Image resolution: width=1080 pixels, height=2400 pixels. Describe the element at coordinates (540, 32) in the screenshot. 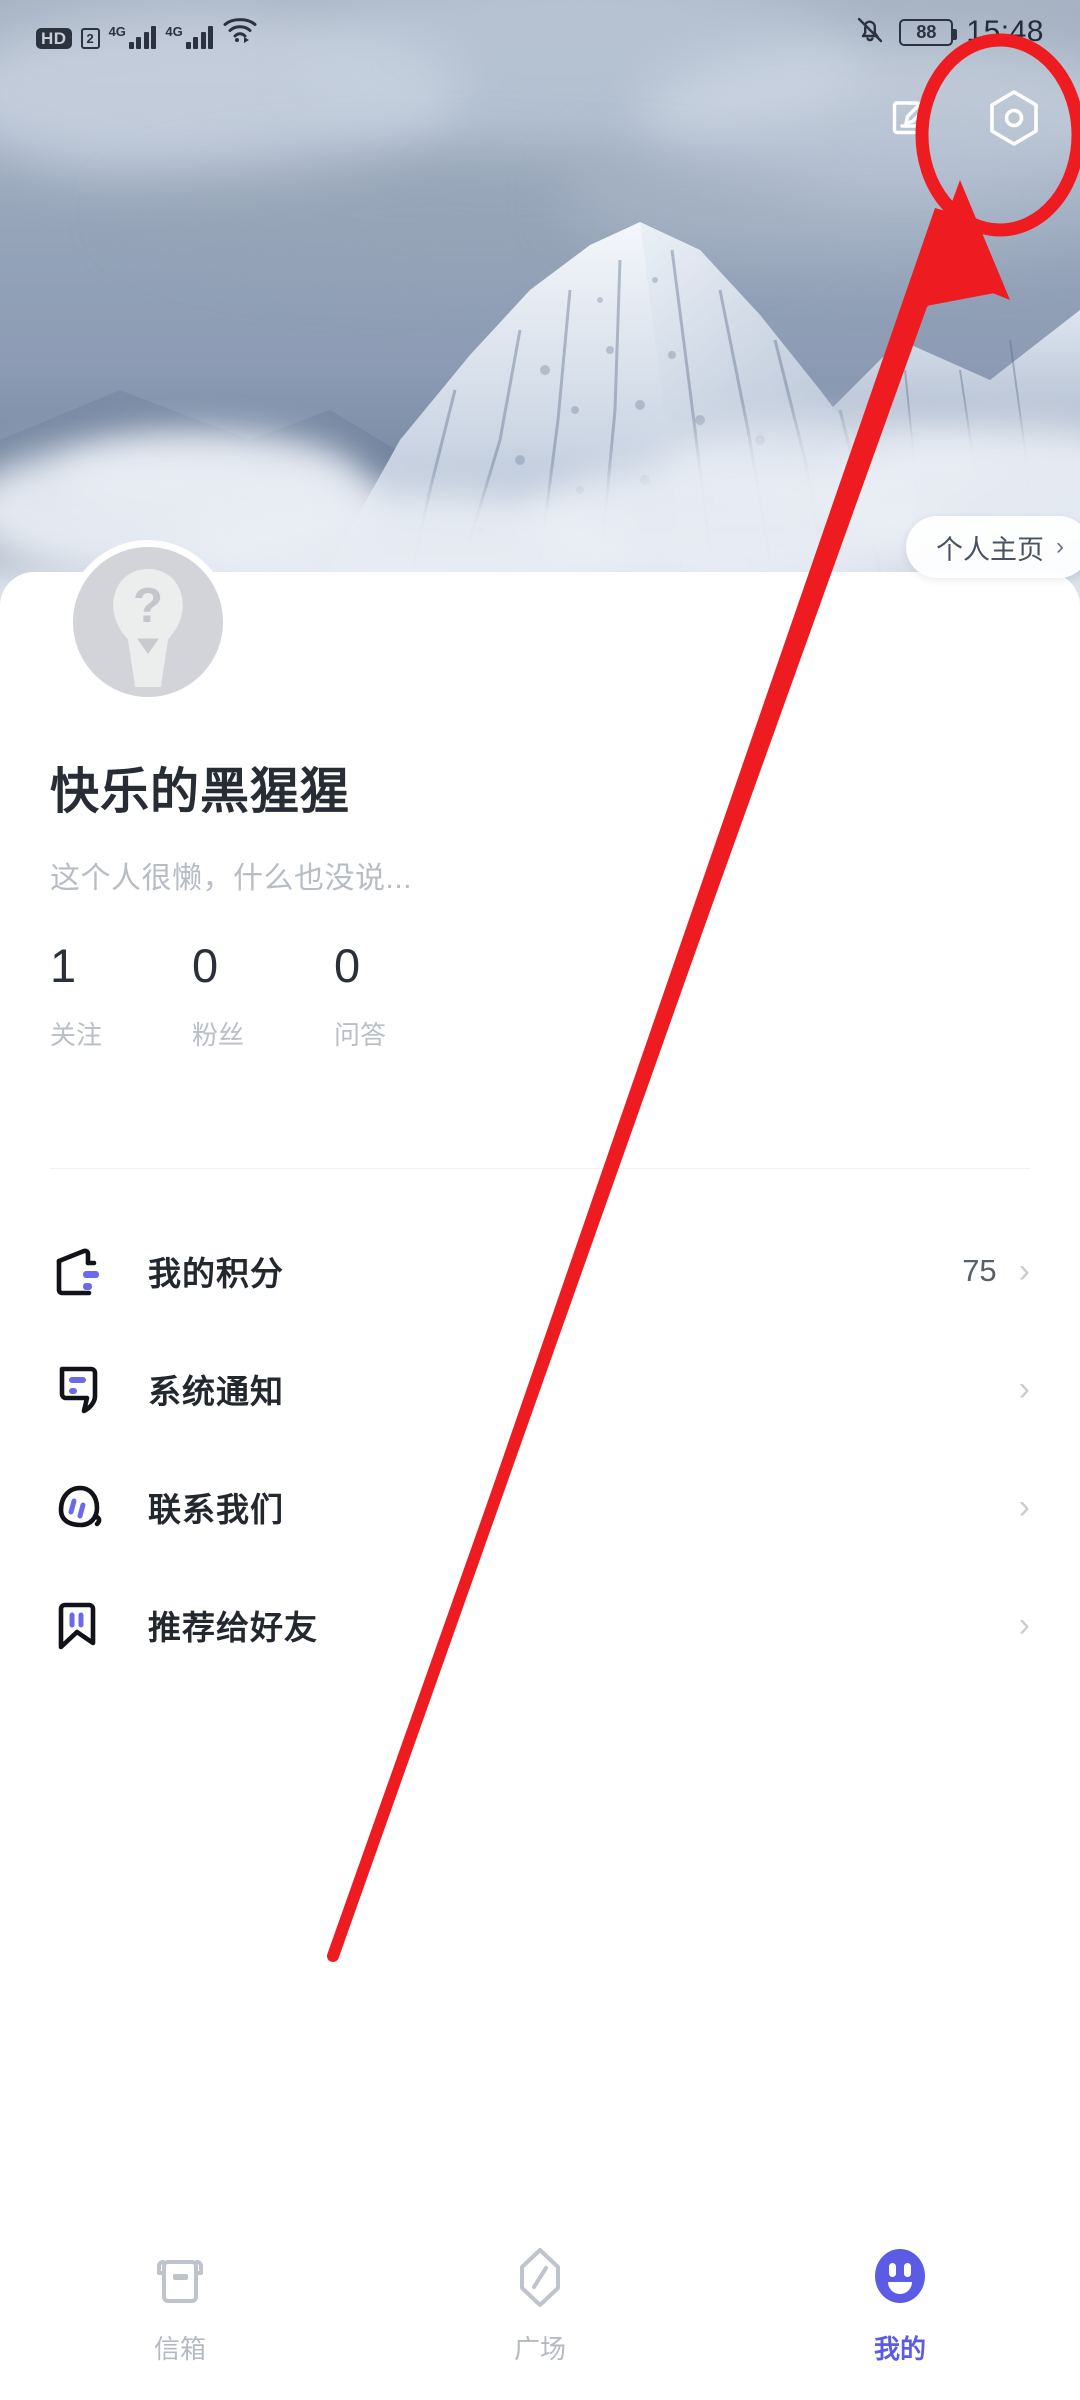

I see `status-bar: HD 2 4G 4G 88 15:48` at that location.